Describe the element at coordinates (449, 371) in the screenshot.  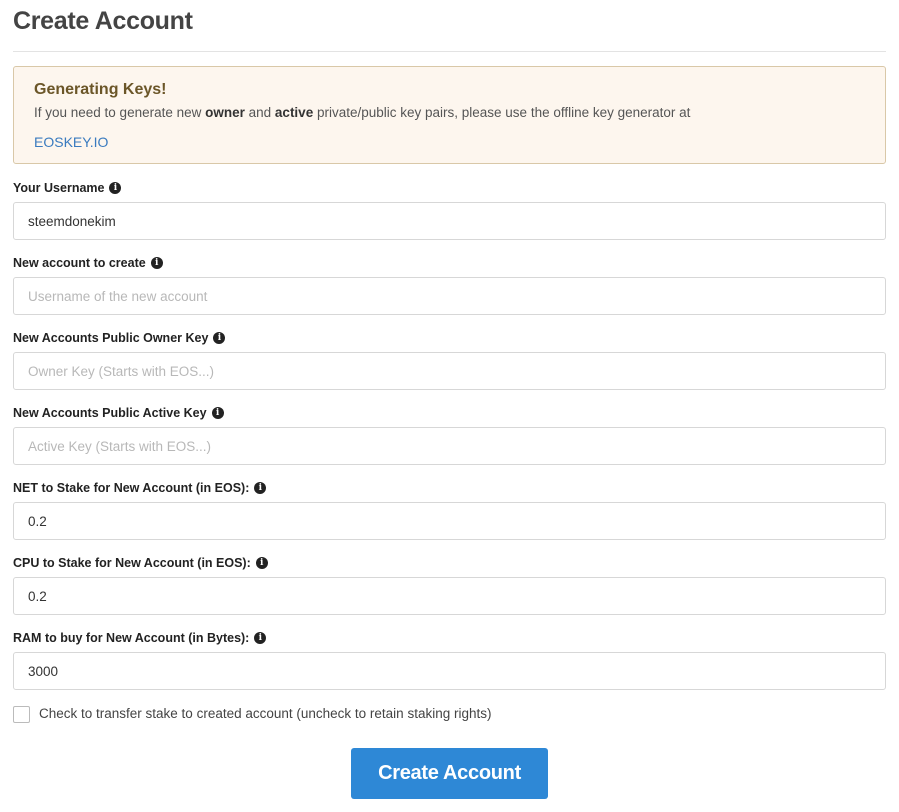
I see `owner-key-input` at that location.